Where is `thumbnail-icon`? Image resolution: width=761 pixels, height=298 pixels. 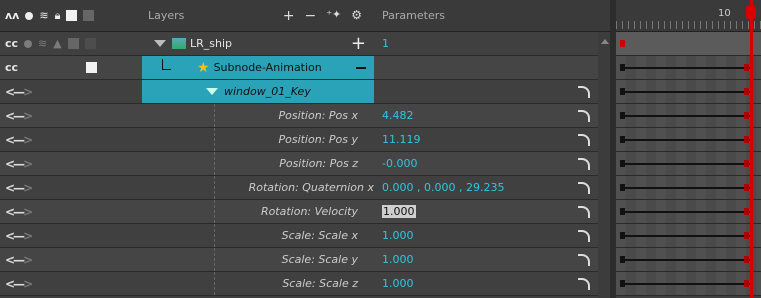 thumbnail-icon is located at coordinates (89, 15).